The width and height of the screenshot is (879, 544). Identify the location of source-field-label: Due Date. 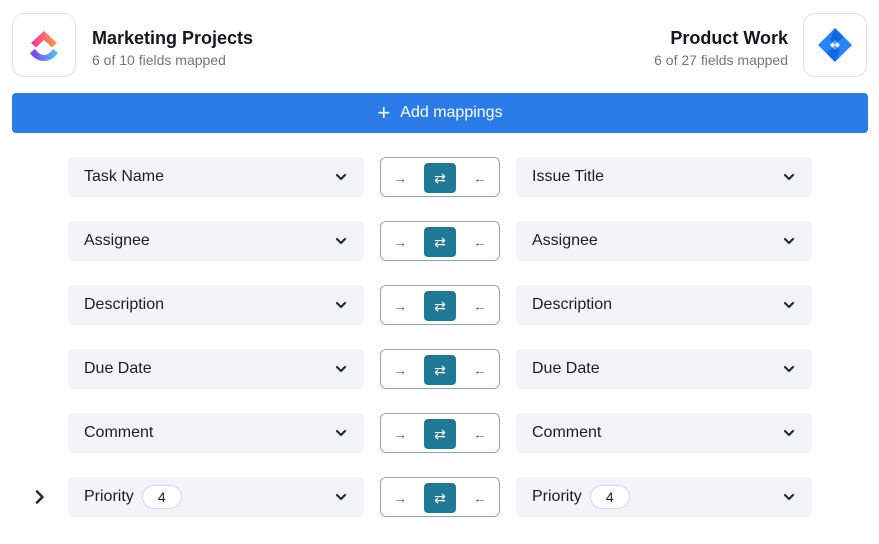
(118, 368).